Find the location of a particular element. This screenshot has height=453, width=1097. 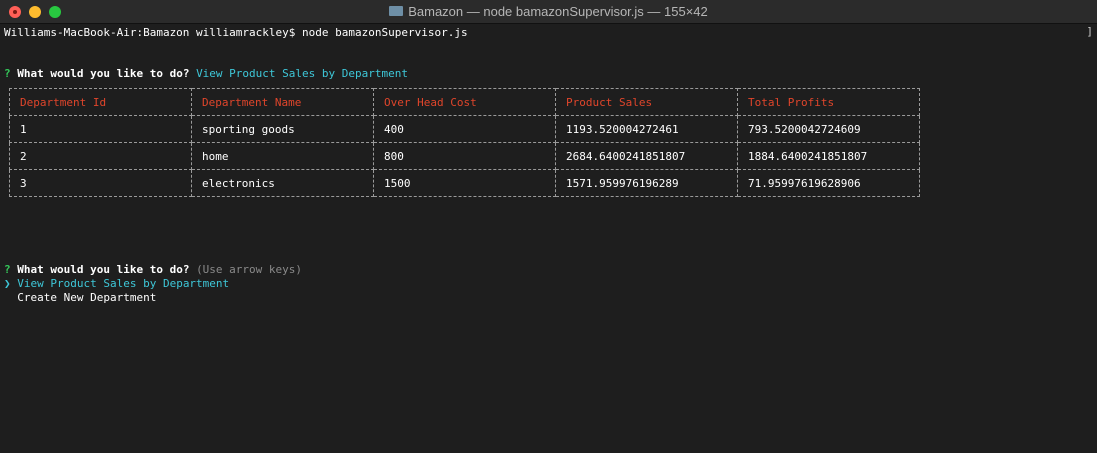

cell-total-profits: 71.95997619628906 is located at coordinates (828, 183).